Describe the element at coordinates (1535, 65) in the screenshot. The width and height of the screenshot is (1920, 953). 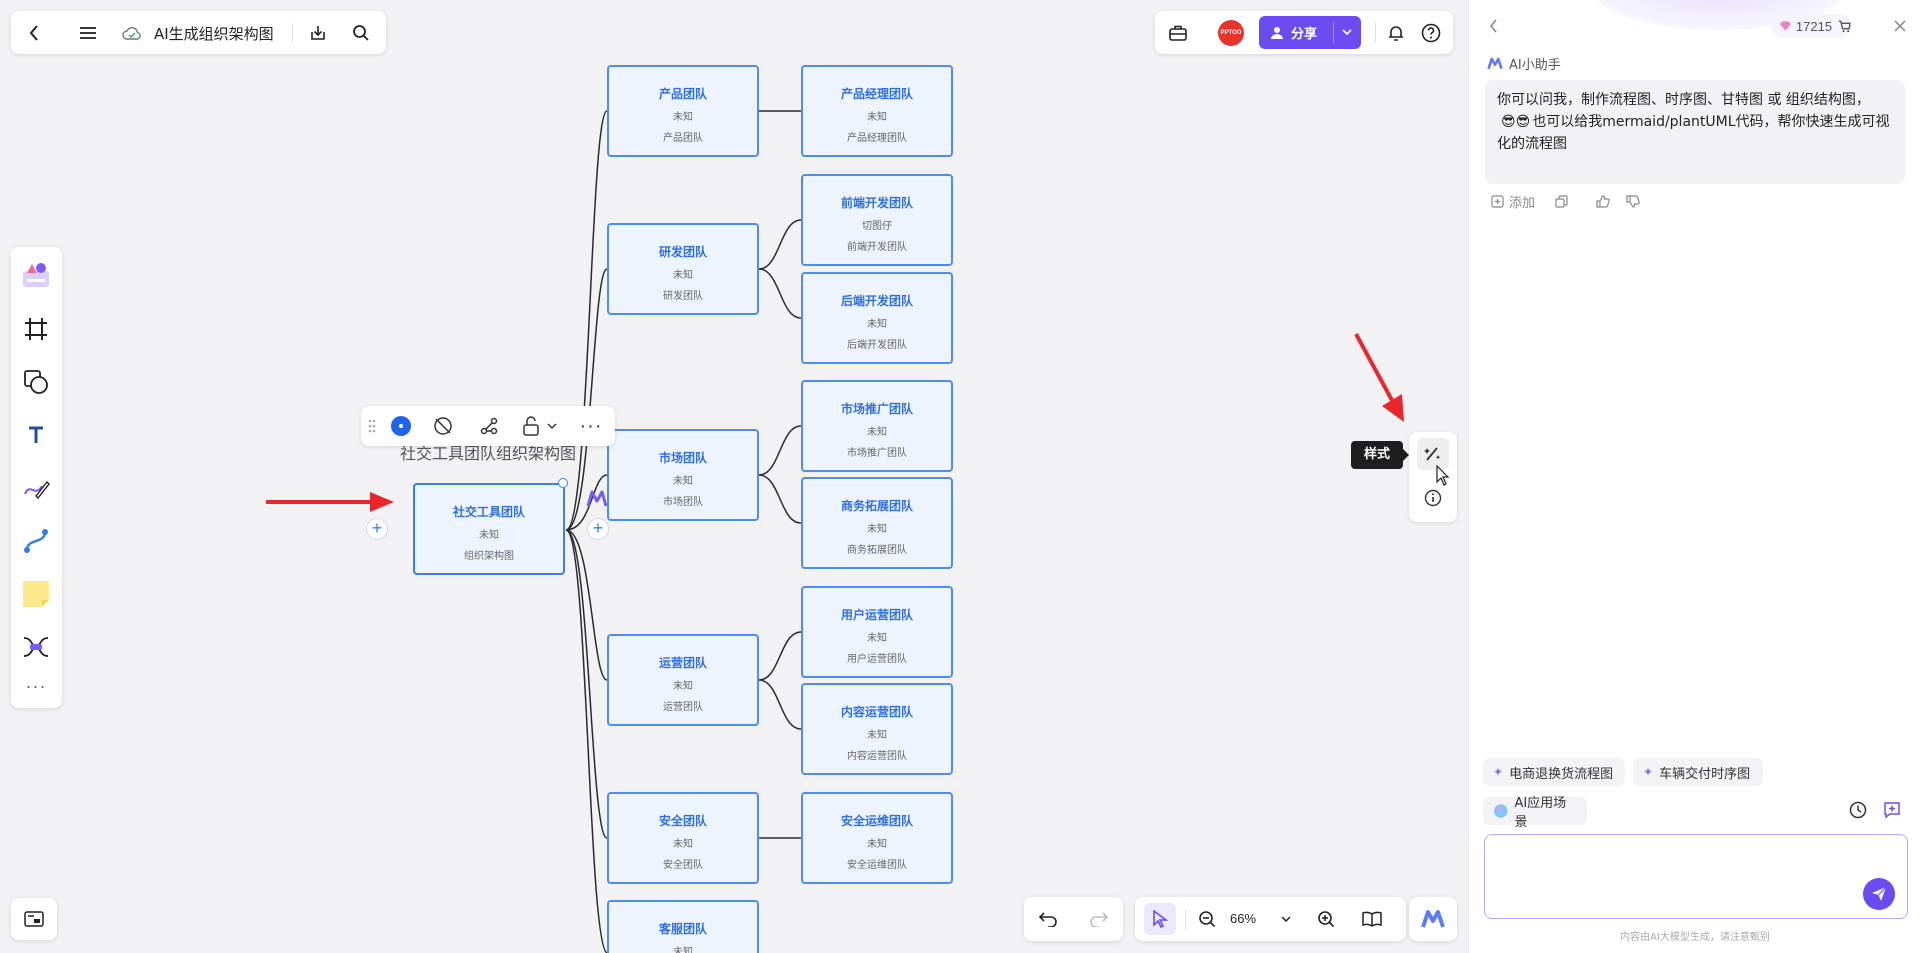
I see `assistant-name: AI小助手` at that location.